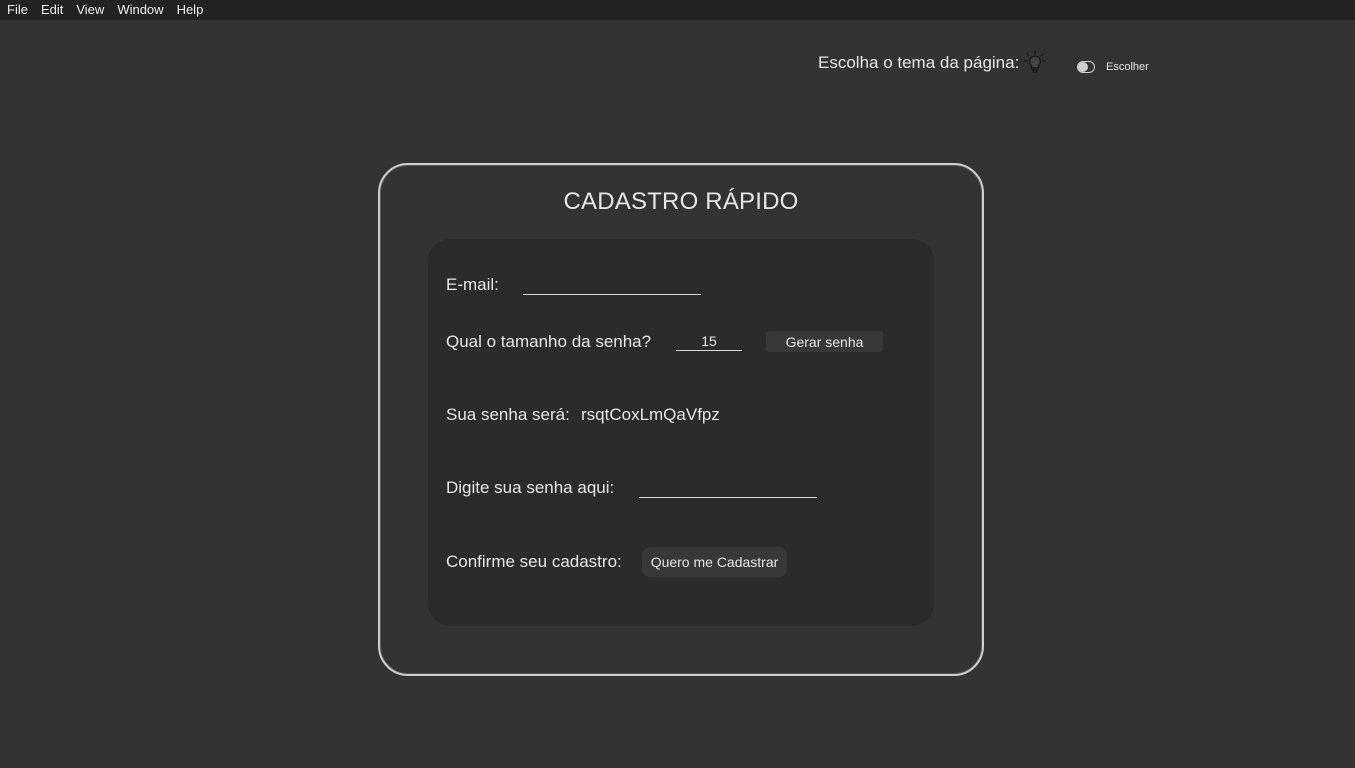  What do you see at coordinates (1127, 67) in the screenshot?
I see `toggle-label: Escolher` at bounding box center [1127, 67].